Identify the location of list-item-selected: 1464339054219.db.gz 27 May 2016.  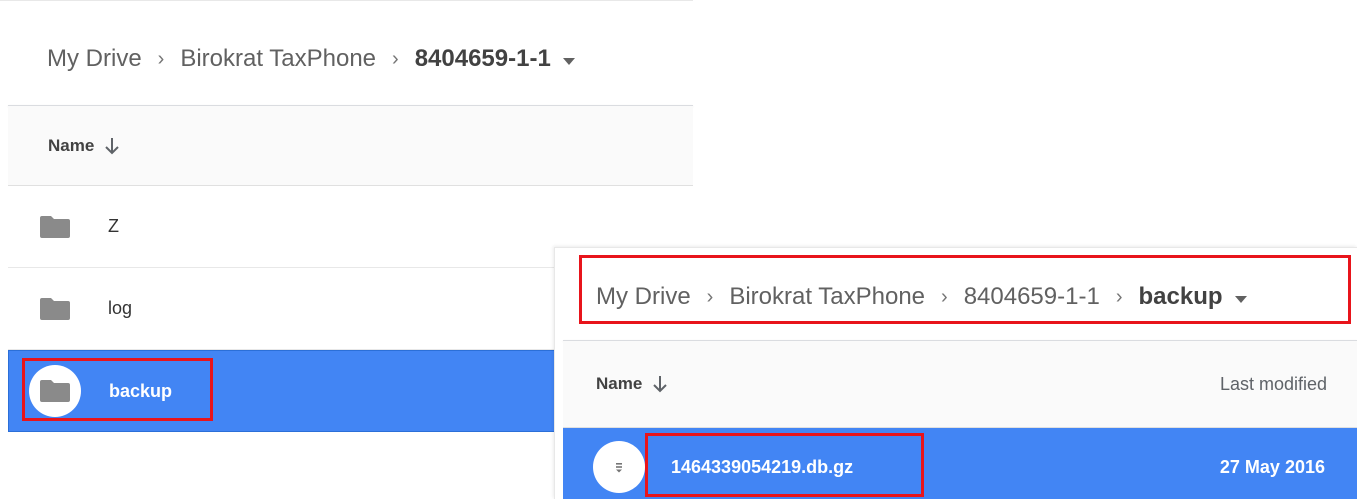
(960, 463).